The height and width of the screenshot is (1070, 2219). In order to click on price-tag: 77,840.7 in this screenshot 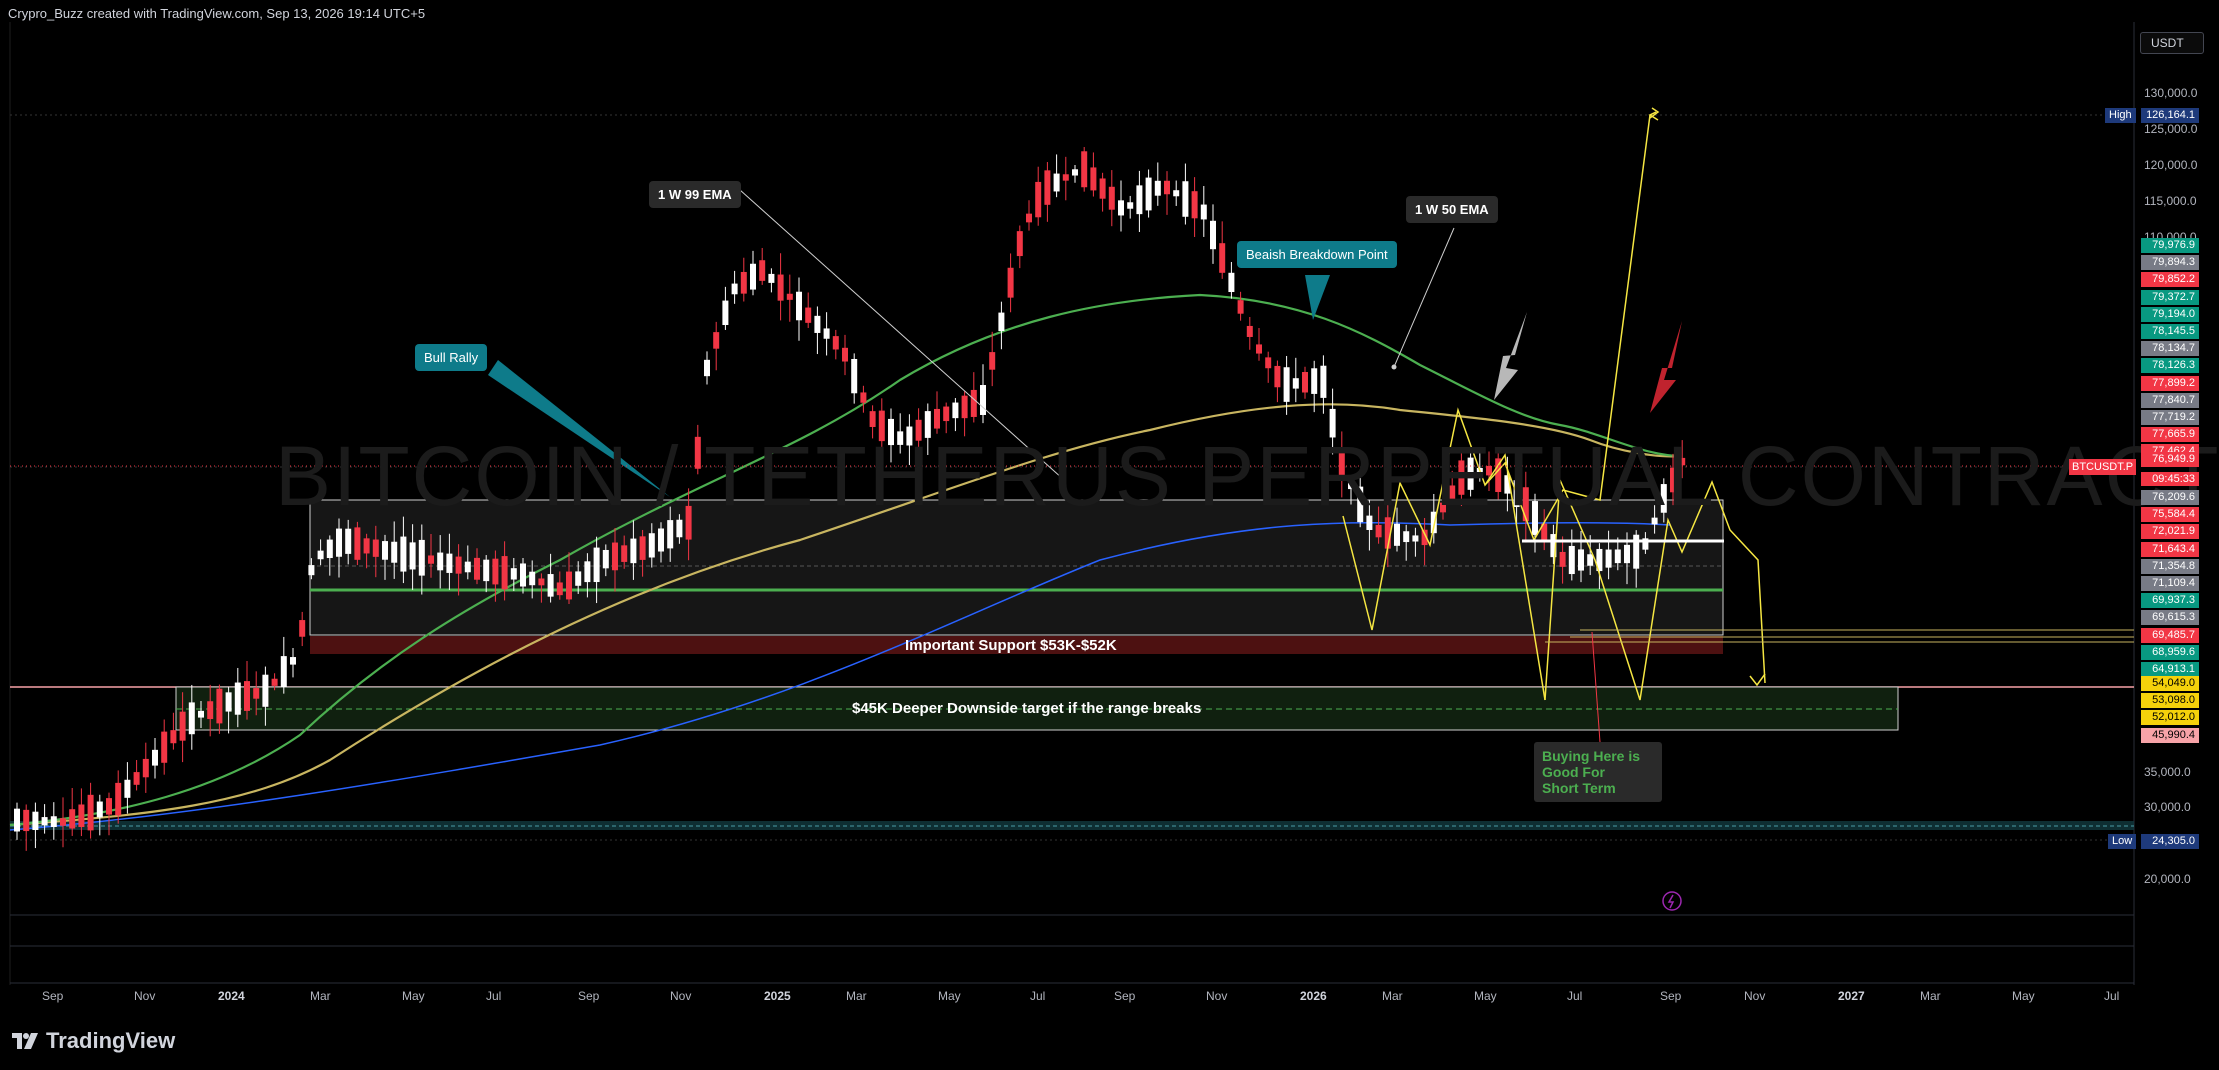, I will do `click(2170, 400)`.